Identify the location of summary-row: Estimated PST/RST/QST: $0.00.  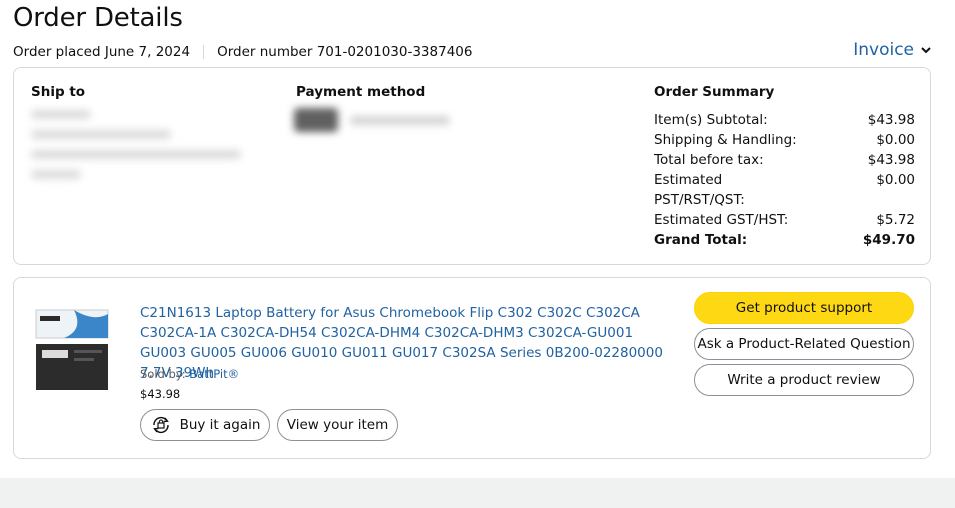
(784, 190).